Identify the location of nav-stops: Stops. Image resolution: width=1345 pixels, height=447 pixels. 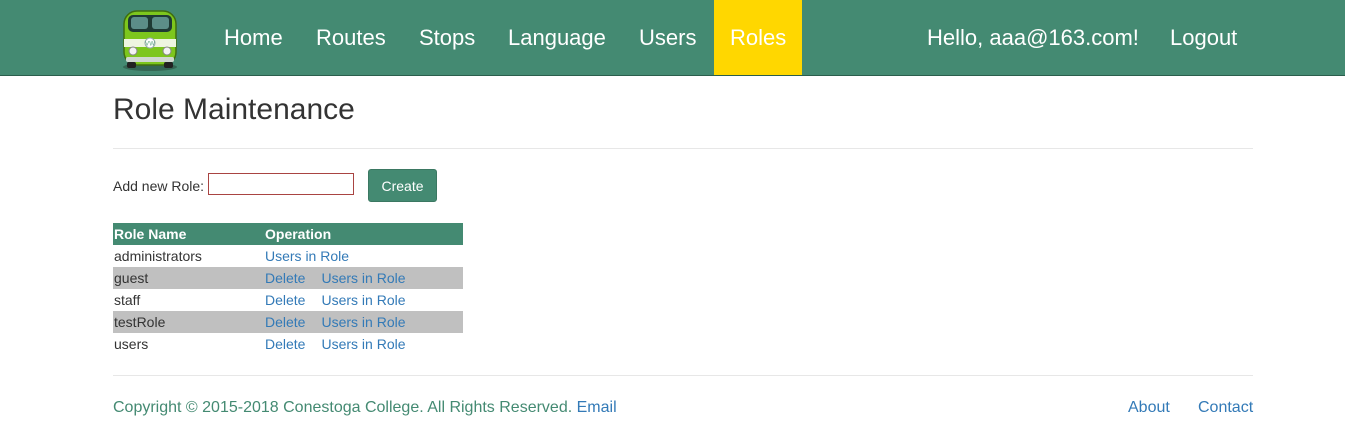
(447, 37).